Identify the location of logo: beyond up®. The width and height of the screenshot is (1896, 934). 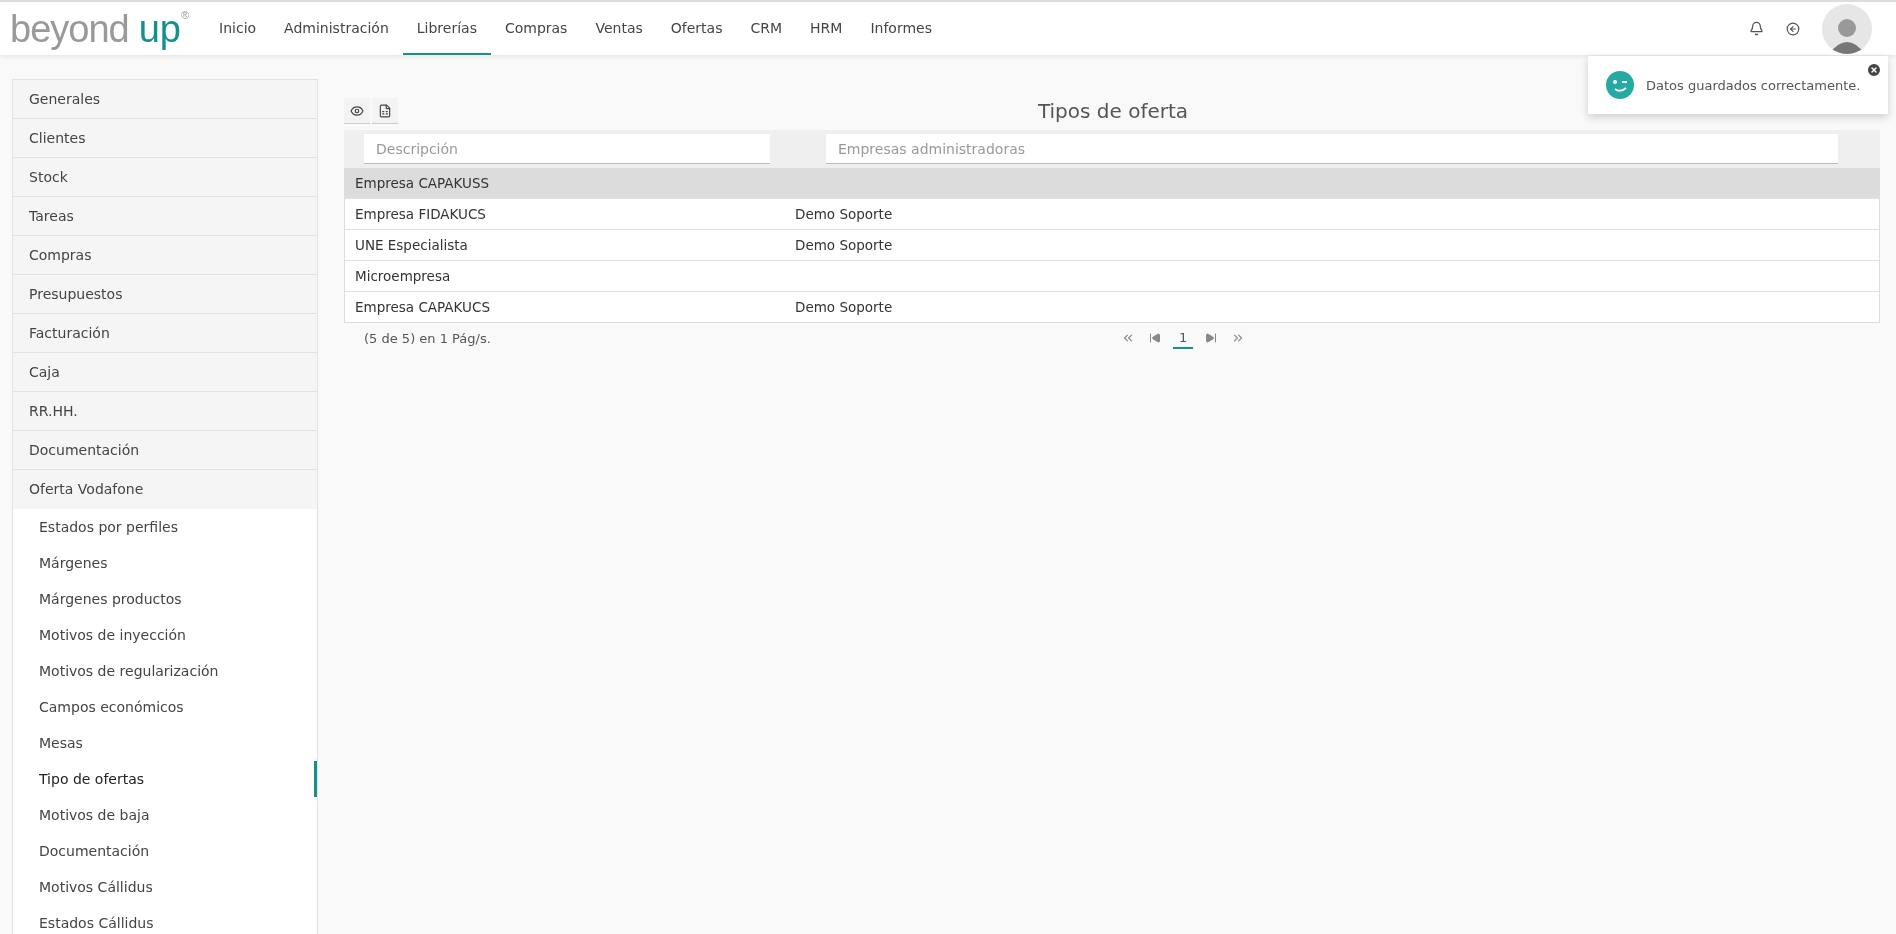
(100, 28).